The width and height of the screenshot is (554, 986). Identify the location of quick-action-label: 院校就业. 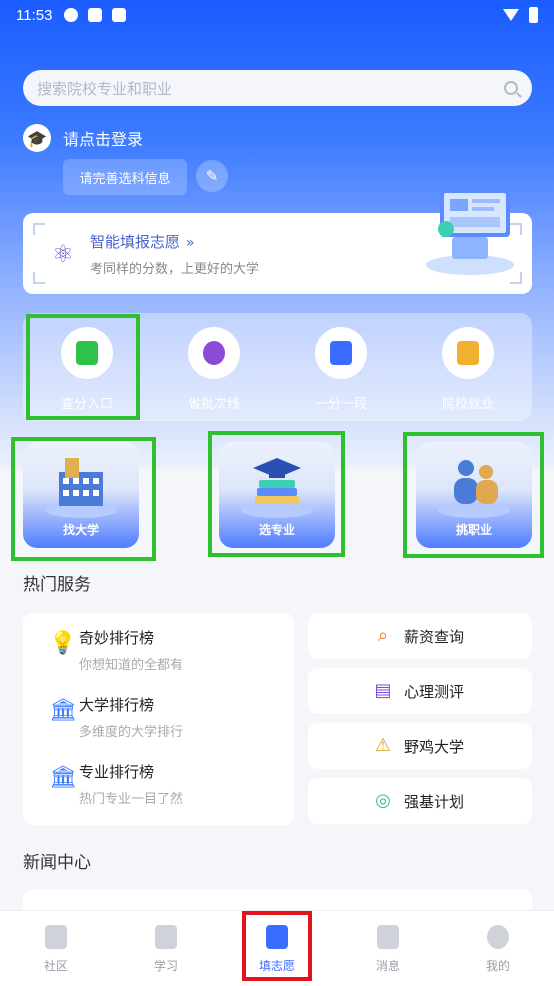
(467, 404).